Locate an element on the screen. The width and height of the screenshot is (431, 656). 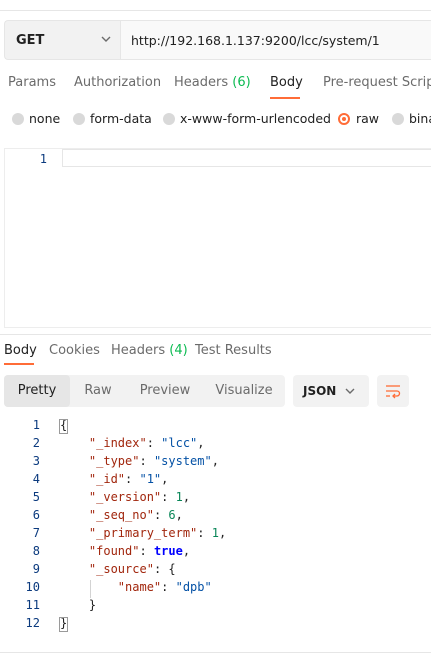
tab-params: Params is located at coordinates (32, 82).